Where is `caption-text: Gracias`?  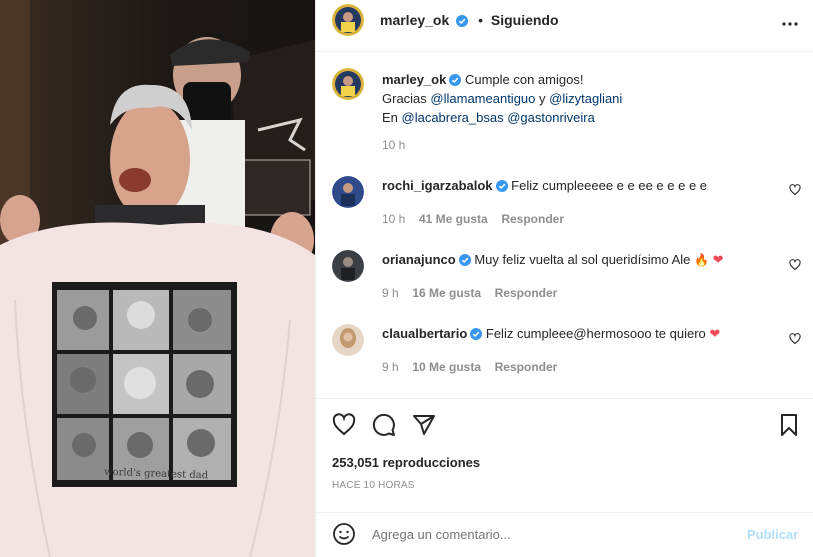
caption-text: Gracias is located at coordinates (406, 98).